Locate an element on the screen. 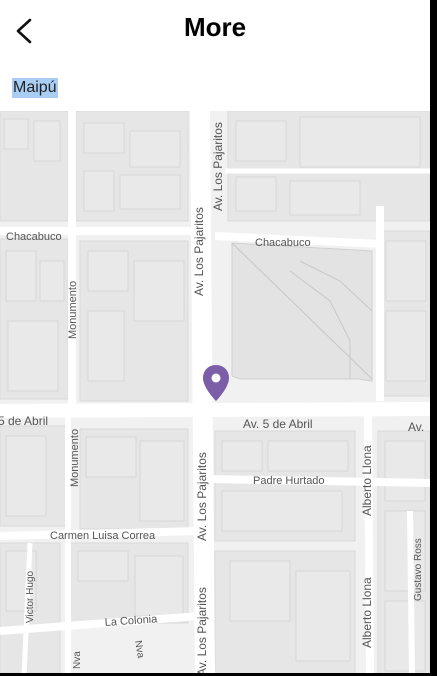 Image resolution: width=437 pixels, height=676 pixels. street-alberto-llona-bottom: Alberto Llona is located at coordinates (367, 612).